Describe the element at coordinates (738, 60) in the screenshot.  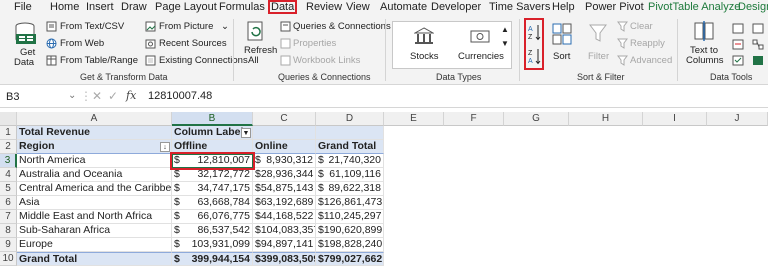
I see `data-validation-icon` at that location.